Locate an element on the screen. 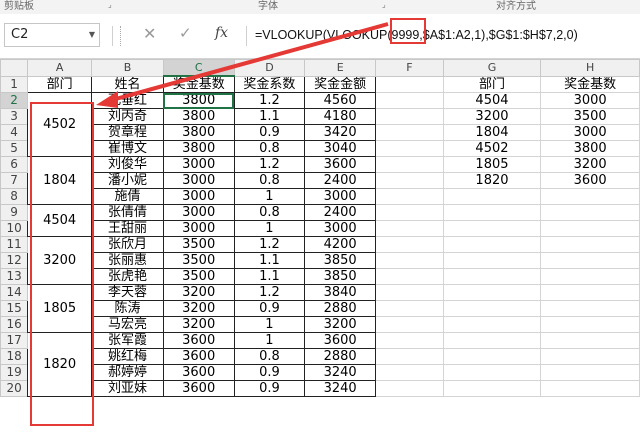  header-cell-h: 奖金基数 is located at coordinates (590, 84).